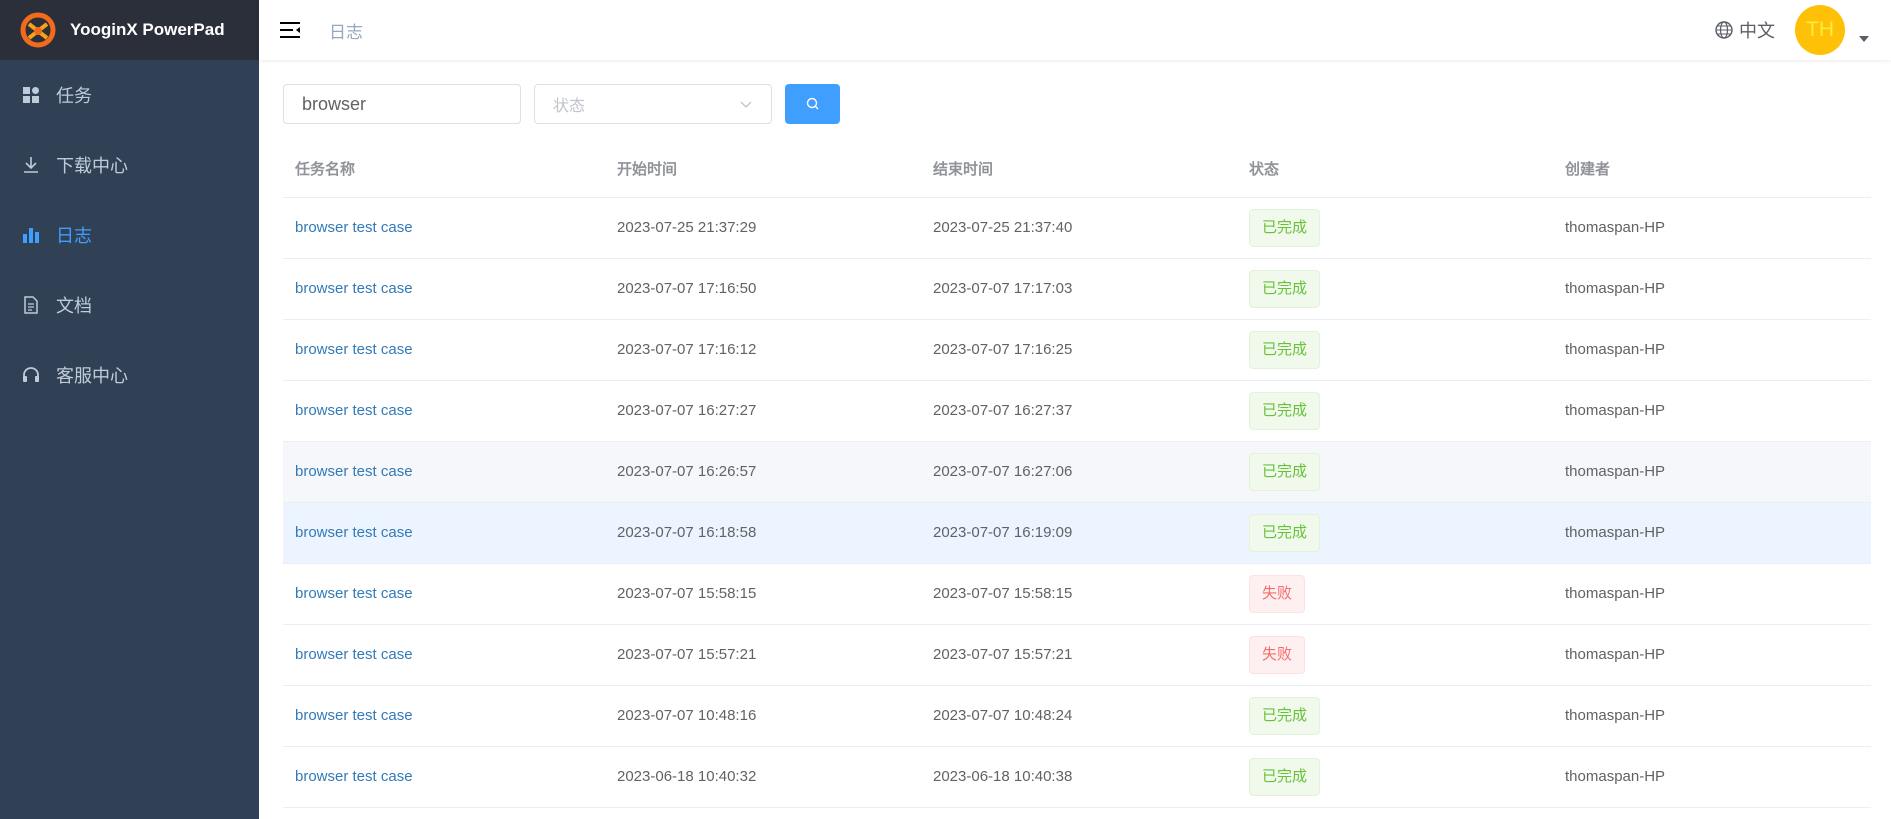 This screenshot has height=819, width=1891. I want to click on cell-text: 2023-07-07 17:17:03, so click(1003, 288).